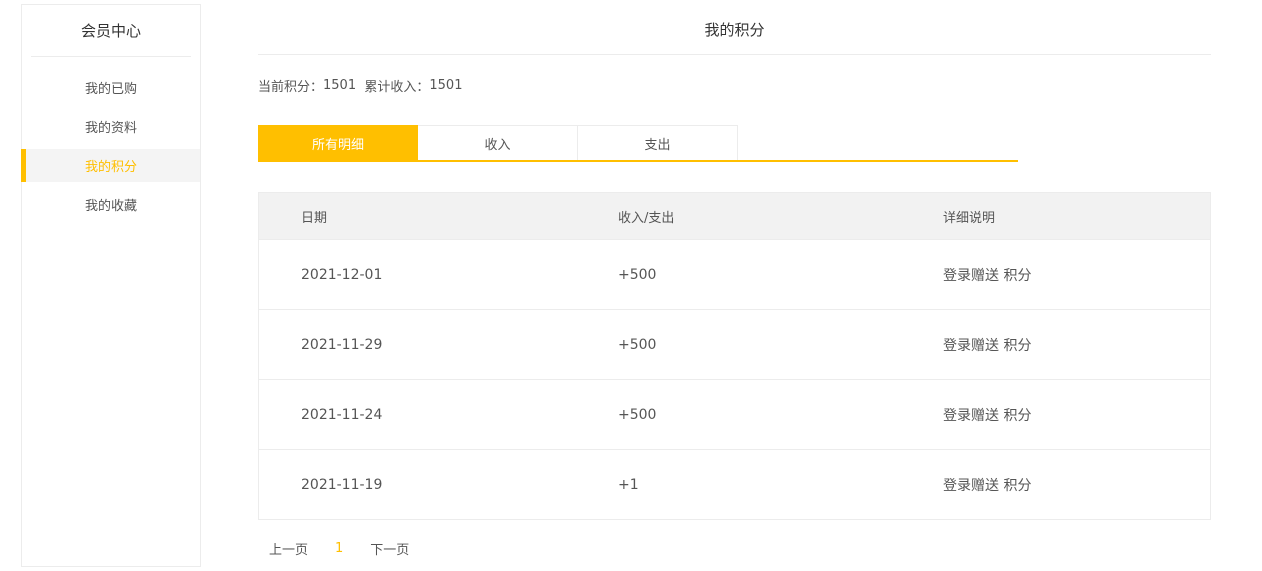  What do you see at coordinates (111, 31) in the screenshot?
I see `sidebar-title: 会员中心` at bounding box center [111, 31].